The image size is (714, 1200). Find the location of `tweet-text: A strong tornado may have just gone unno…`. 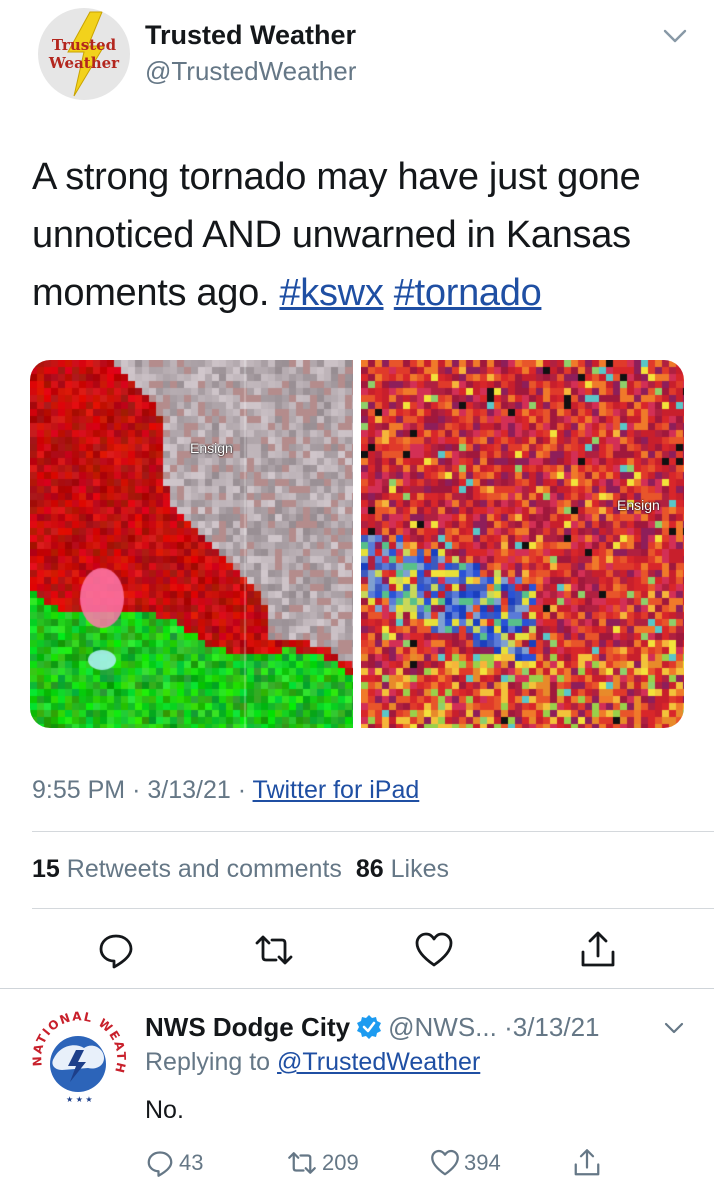

tweet-text: A strong tornado may have just gone unno… is located at coordinates (362, 235).